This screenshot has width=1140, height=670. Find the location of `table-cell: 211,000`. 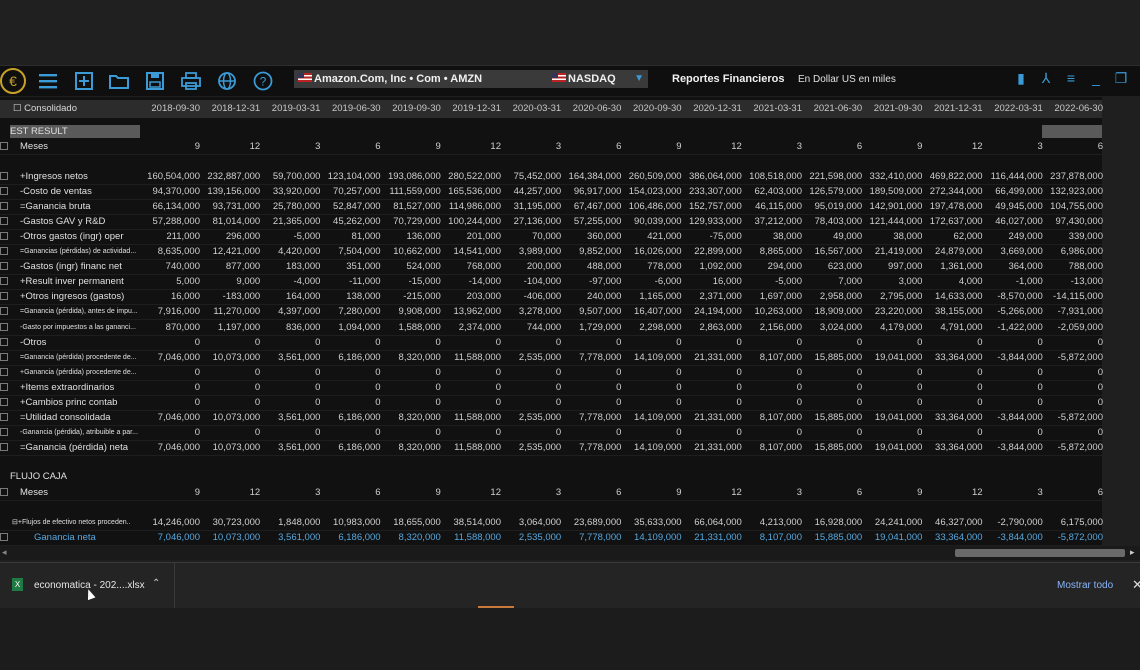

table-cell: 211,000 is located at coordinates (170, 236).